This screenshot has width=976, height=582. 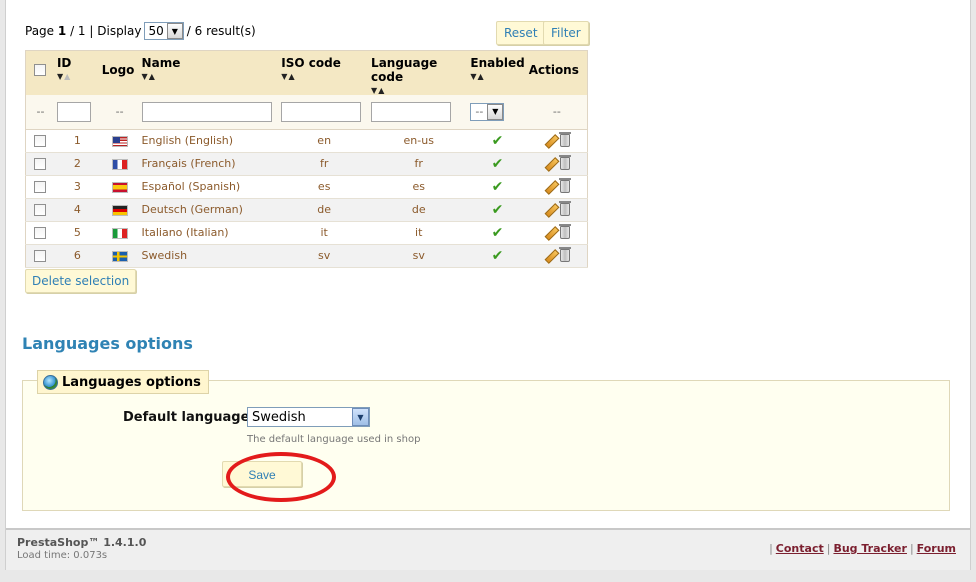 I want to click on filter-row: -- -- -- ▼ --, so click(x=306, y=112).